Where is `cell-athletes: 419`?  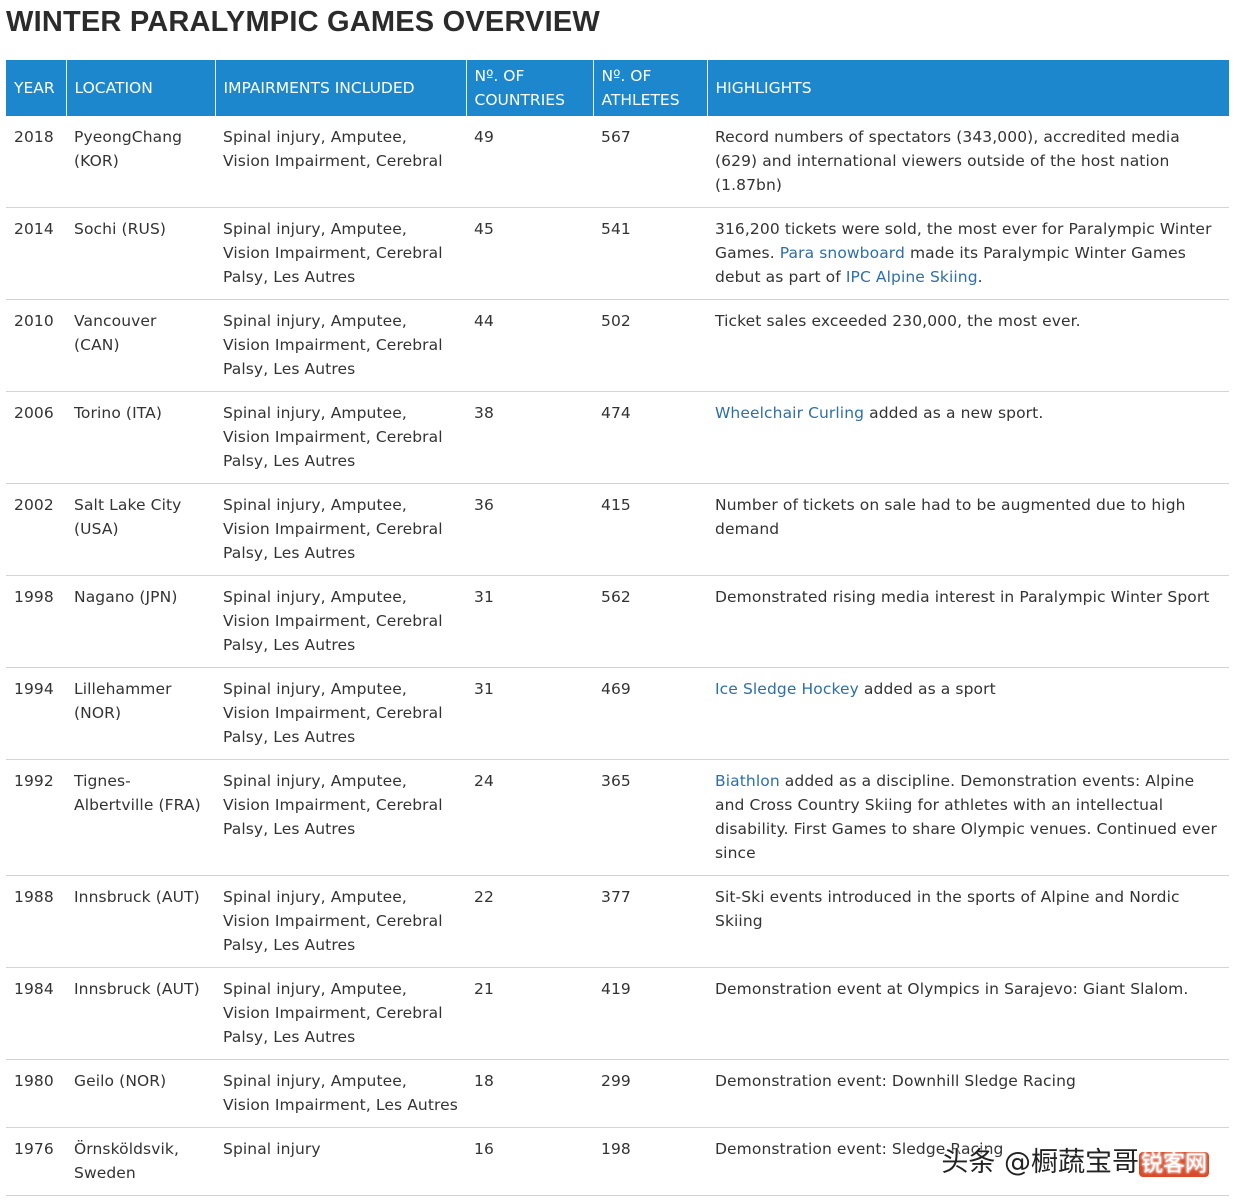
cell-athletes: 419 is located at coordinates (650, 1013).